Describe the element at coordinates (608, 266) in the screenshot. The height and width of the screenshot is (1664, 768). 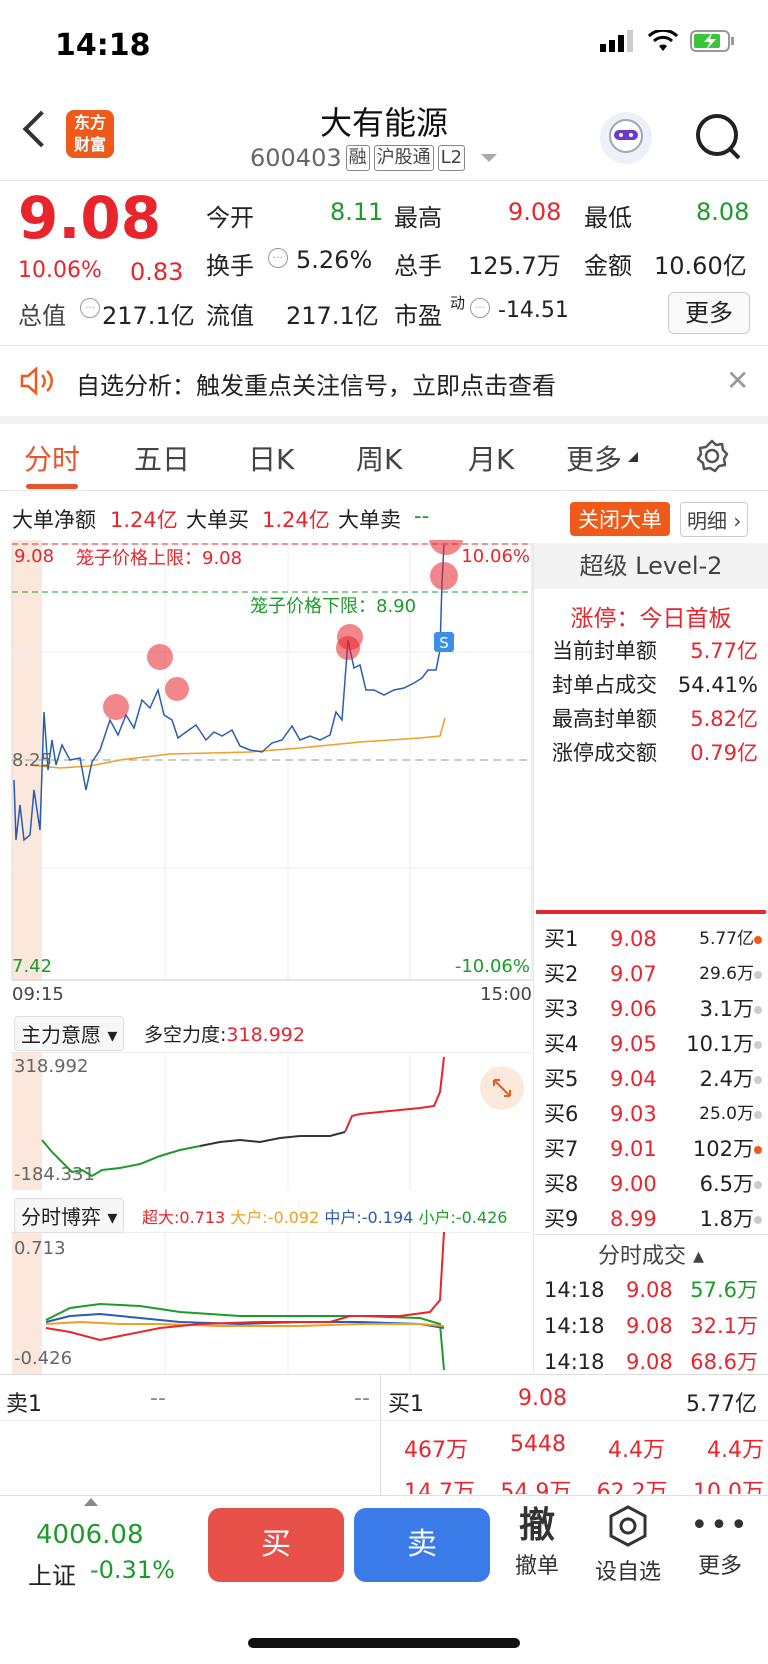
I see `amount-label: 金额` at that location.